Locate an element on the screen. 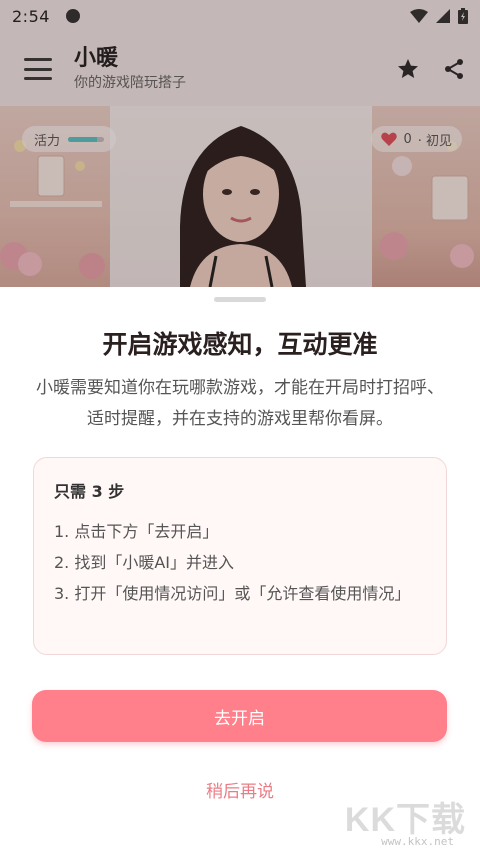 This screenshot has height=853, width=480. watermark-url: www.kkx.net is located at coordinates (417, 841).